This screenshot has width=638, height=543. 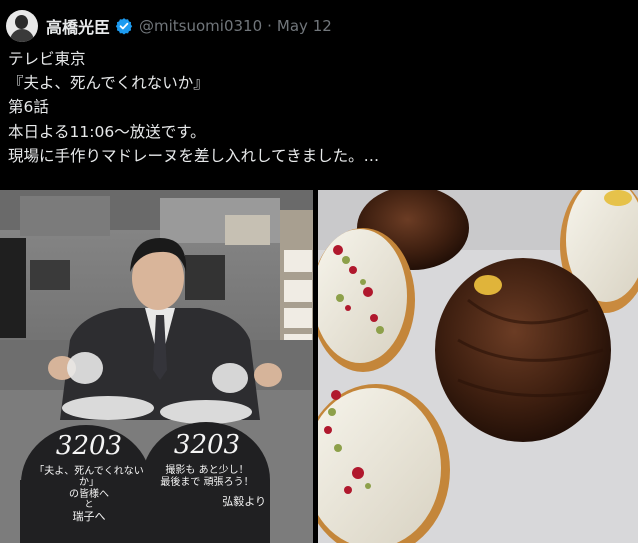 I want to click on verified-badge-icon, so click(x=124, y=26).